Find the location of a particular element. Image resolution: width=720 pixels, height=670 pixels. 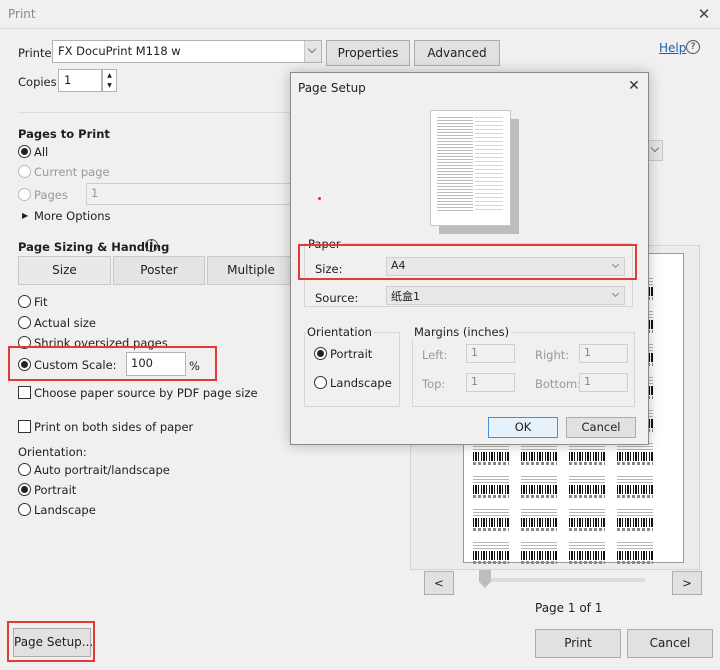

thumbnail-text-lines is located at coordinates (455, 165).